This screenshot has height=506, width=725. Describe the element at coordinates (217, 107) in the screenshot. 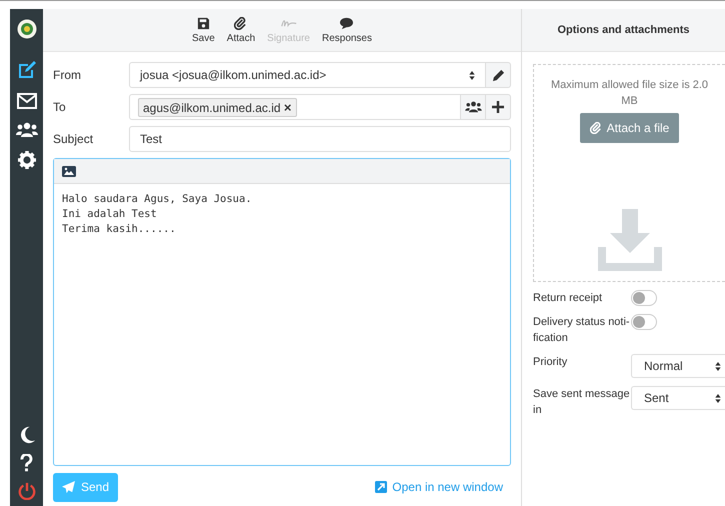

I see `recipient-chip: agus@ilkom.unimed.ac.id ×` at that location.